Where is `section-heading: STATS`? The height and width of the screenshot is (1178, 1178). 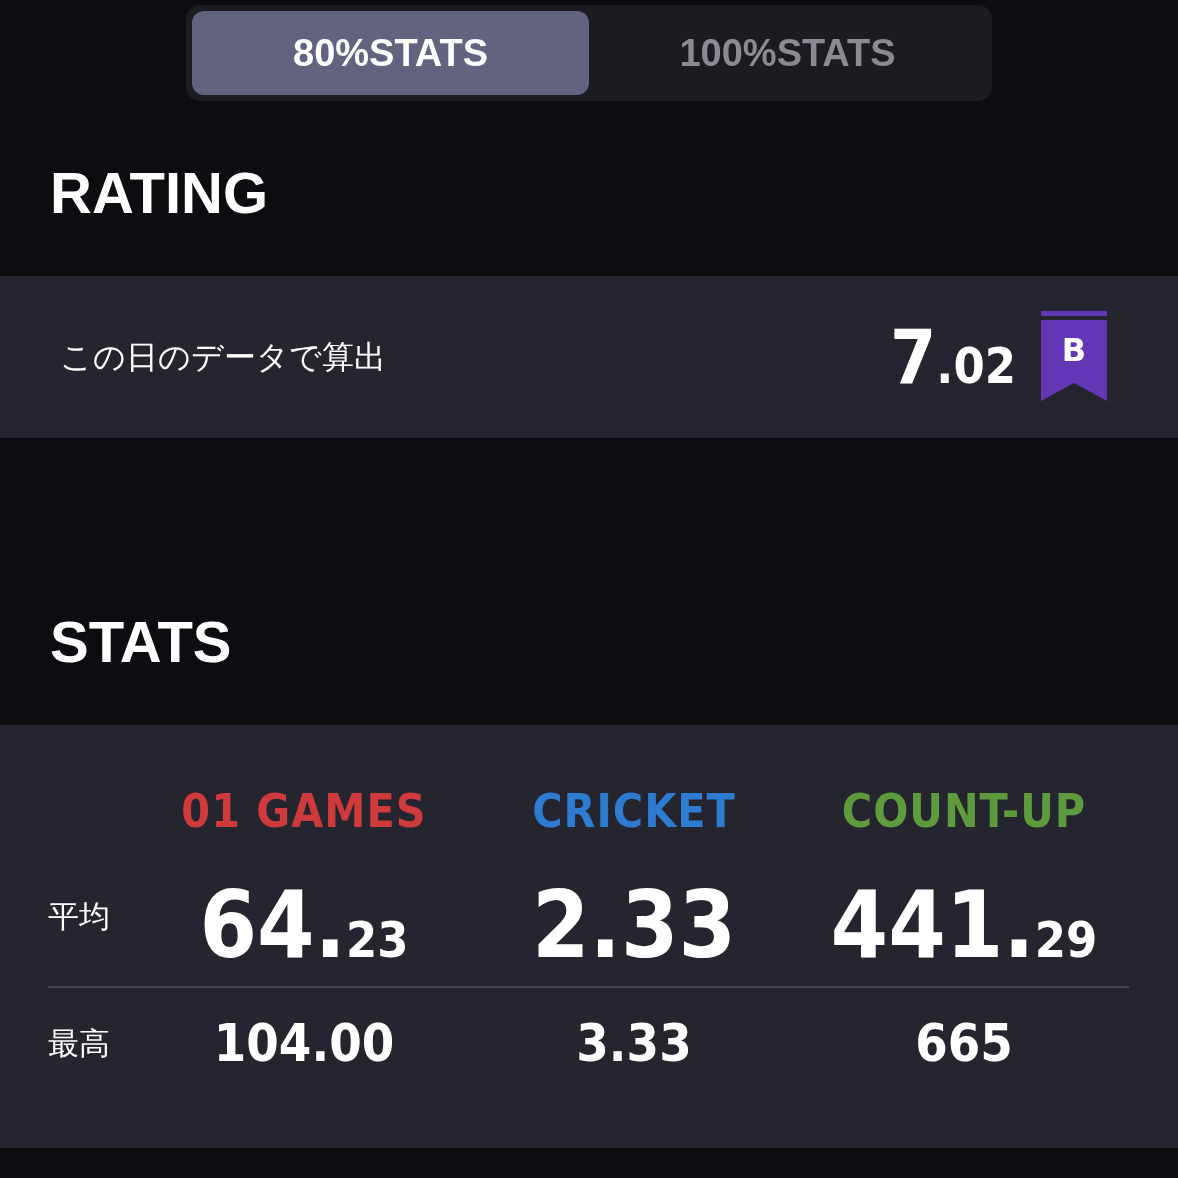
section-heading: STATS is located at coordinates (141, 641).